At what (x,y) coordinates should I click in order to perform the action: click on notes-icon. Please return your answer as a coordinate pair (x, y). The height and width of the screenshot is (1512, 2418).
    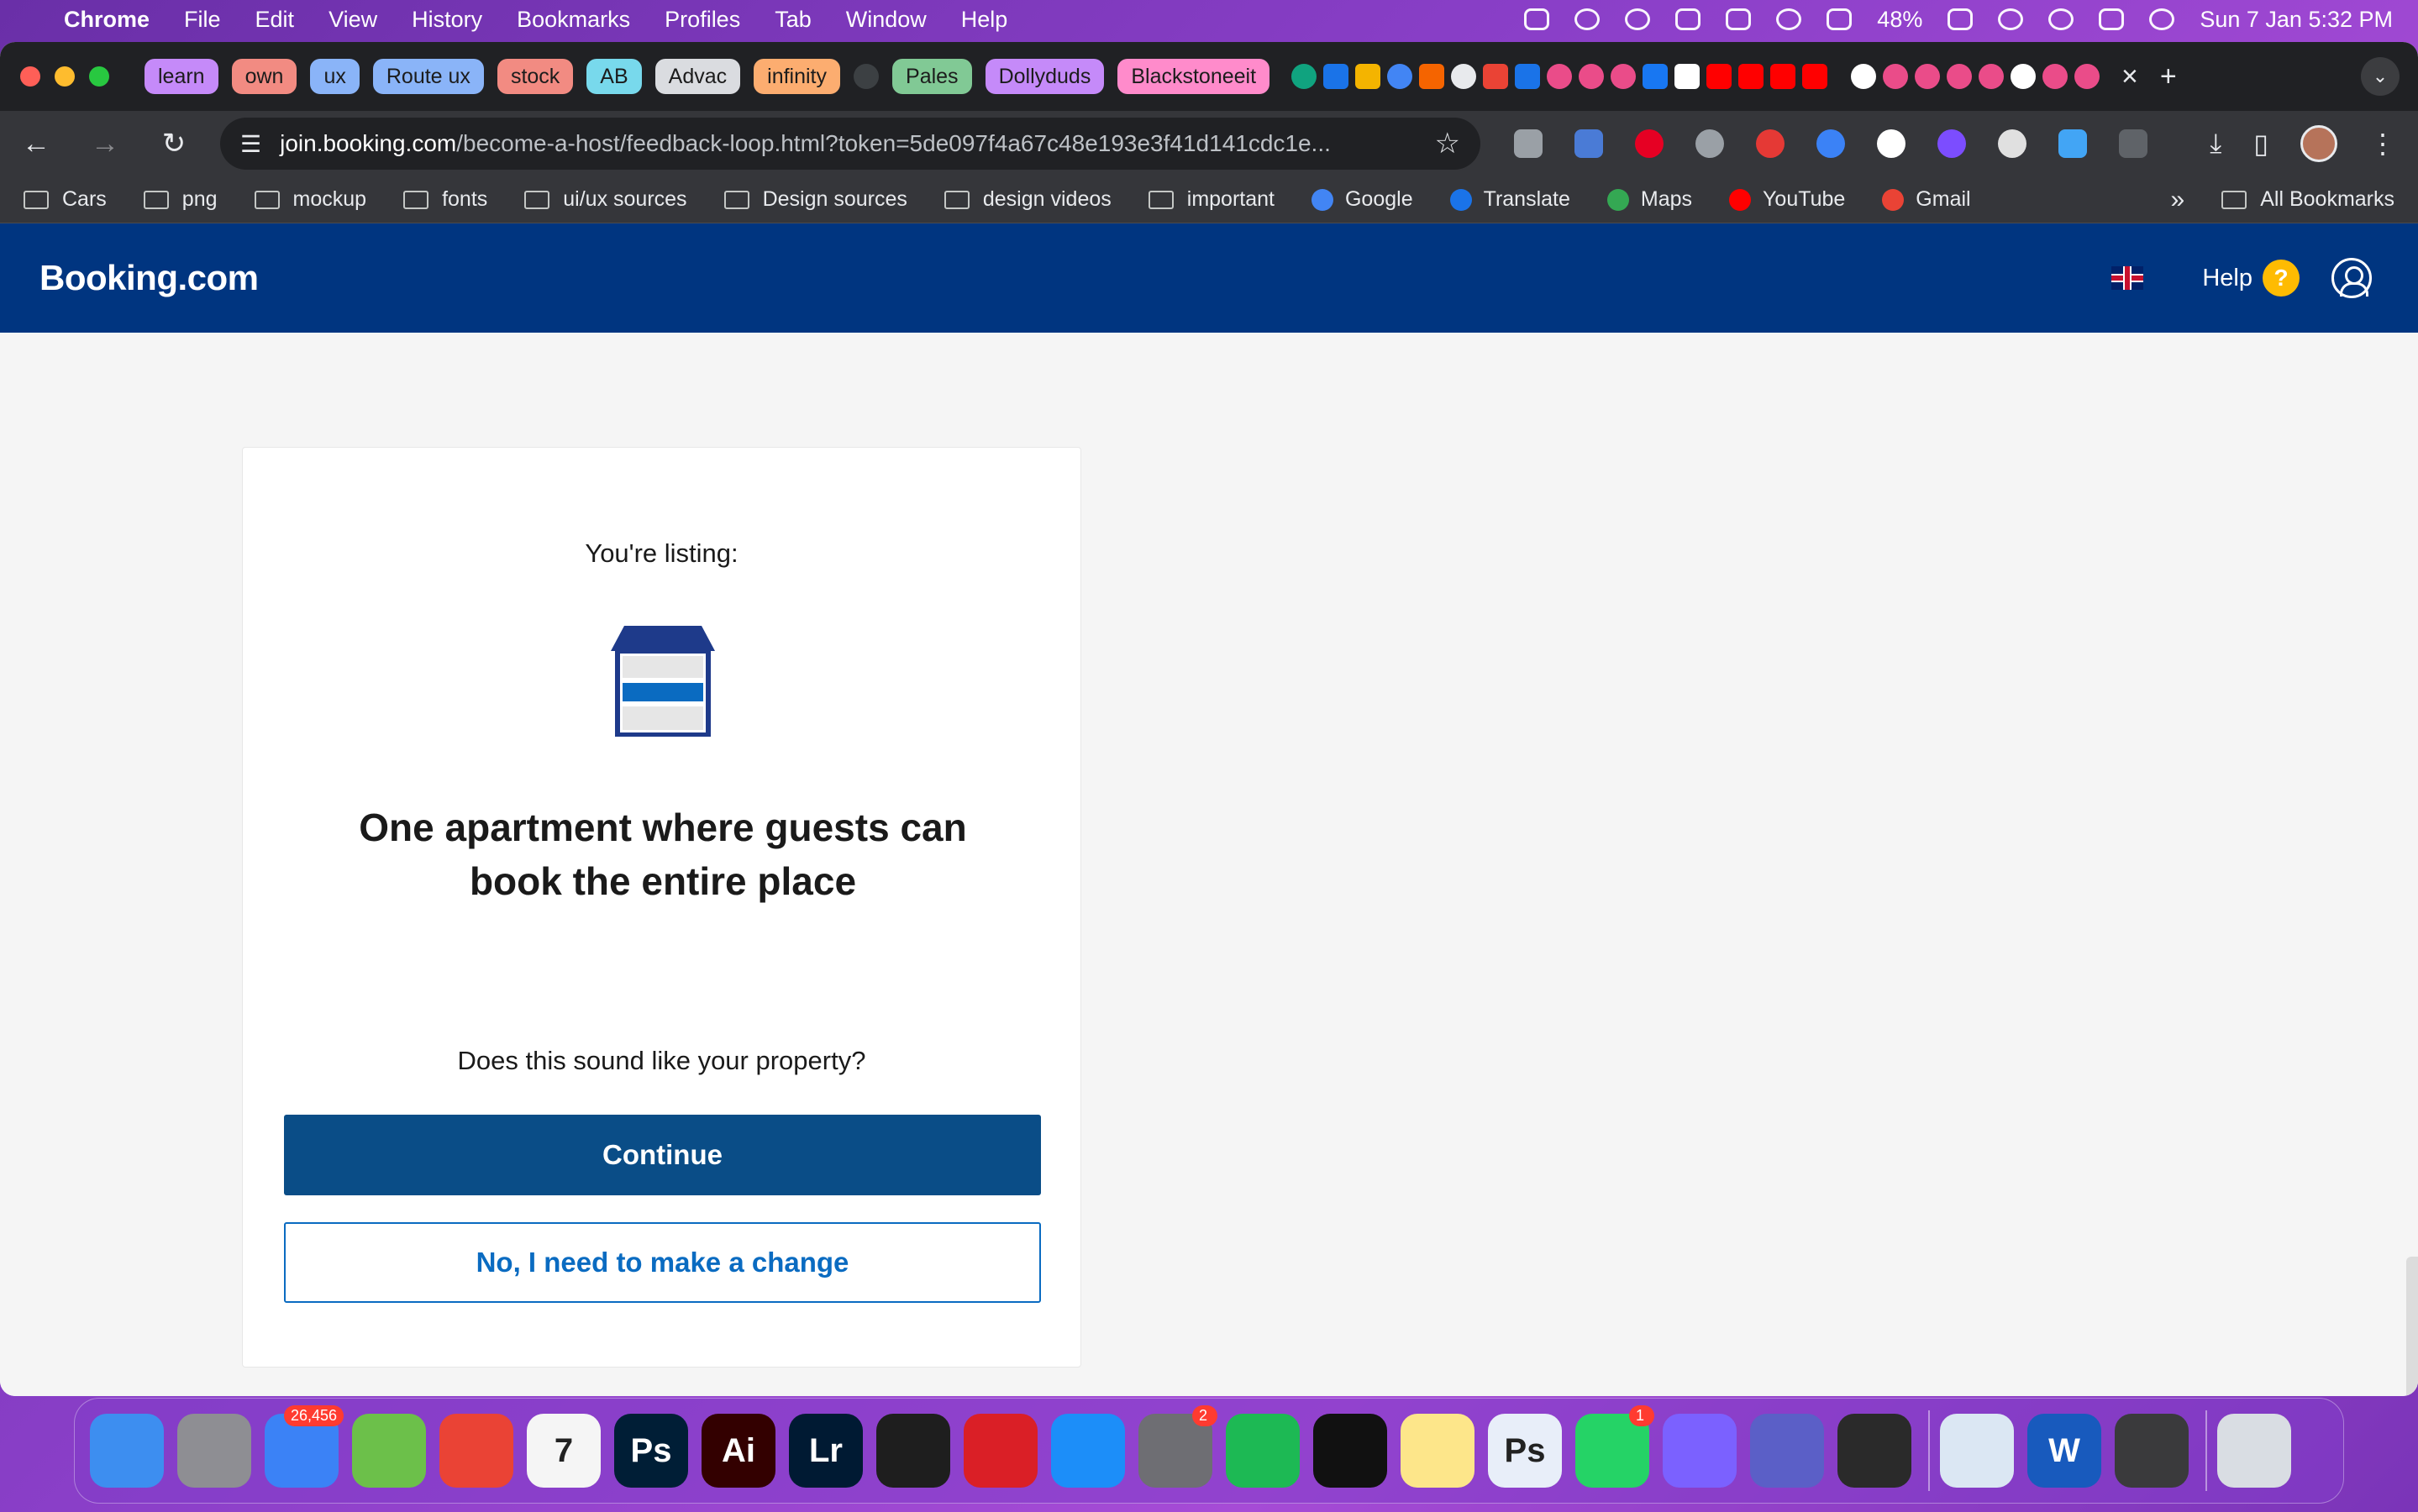
    Looking at the image, I should click on (1438, 1451).